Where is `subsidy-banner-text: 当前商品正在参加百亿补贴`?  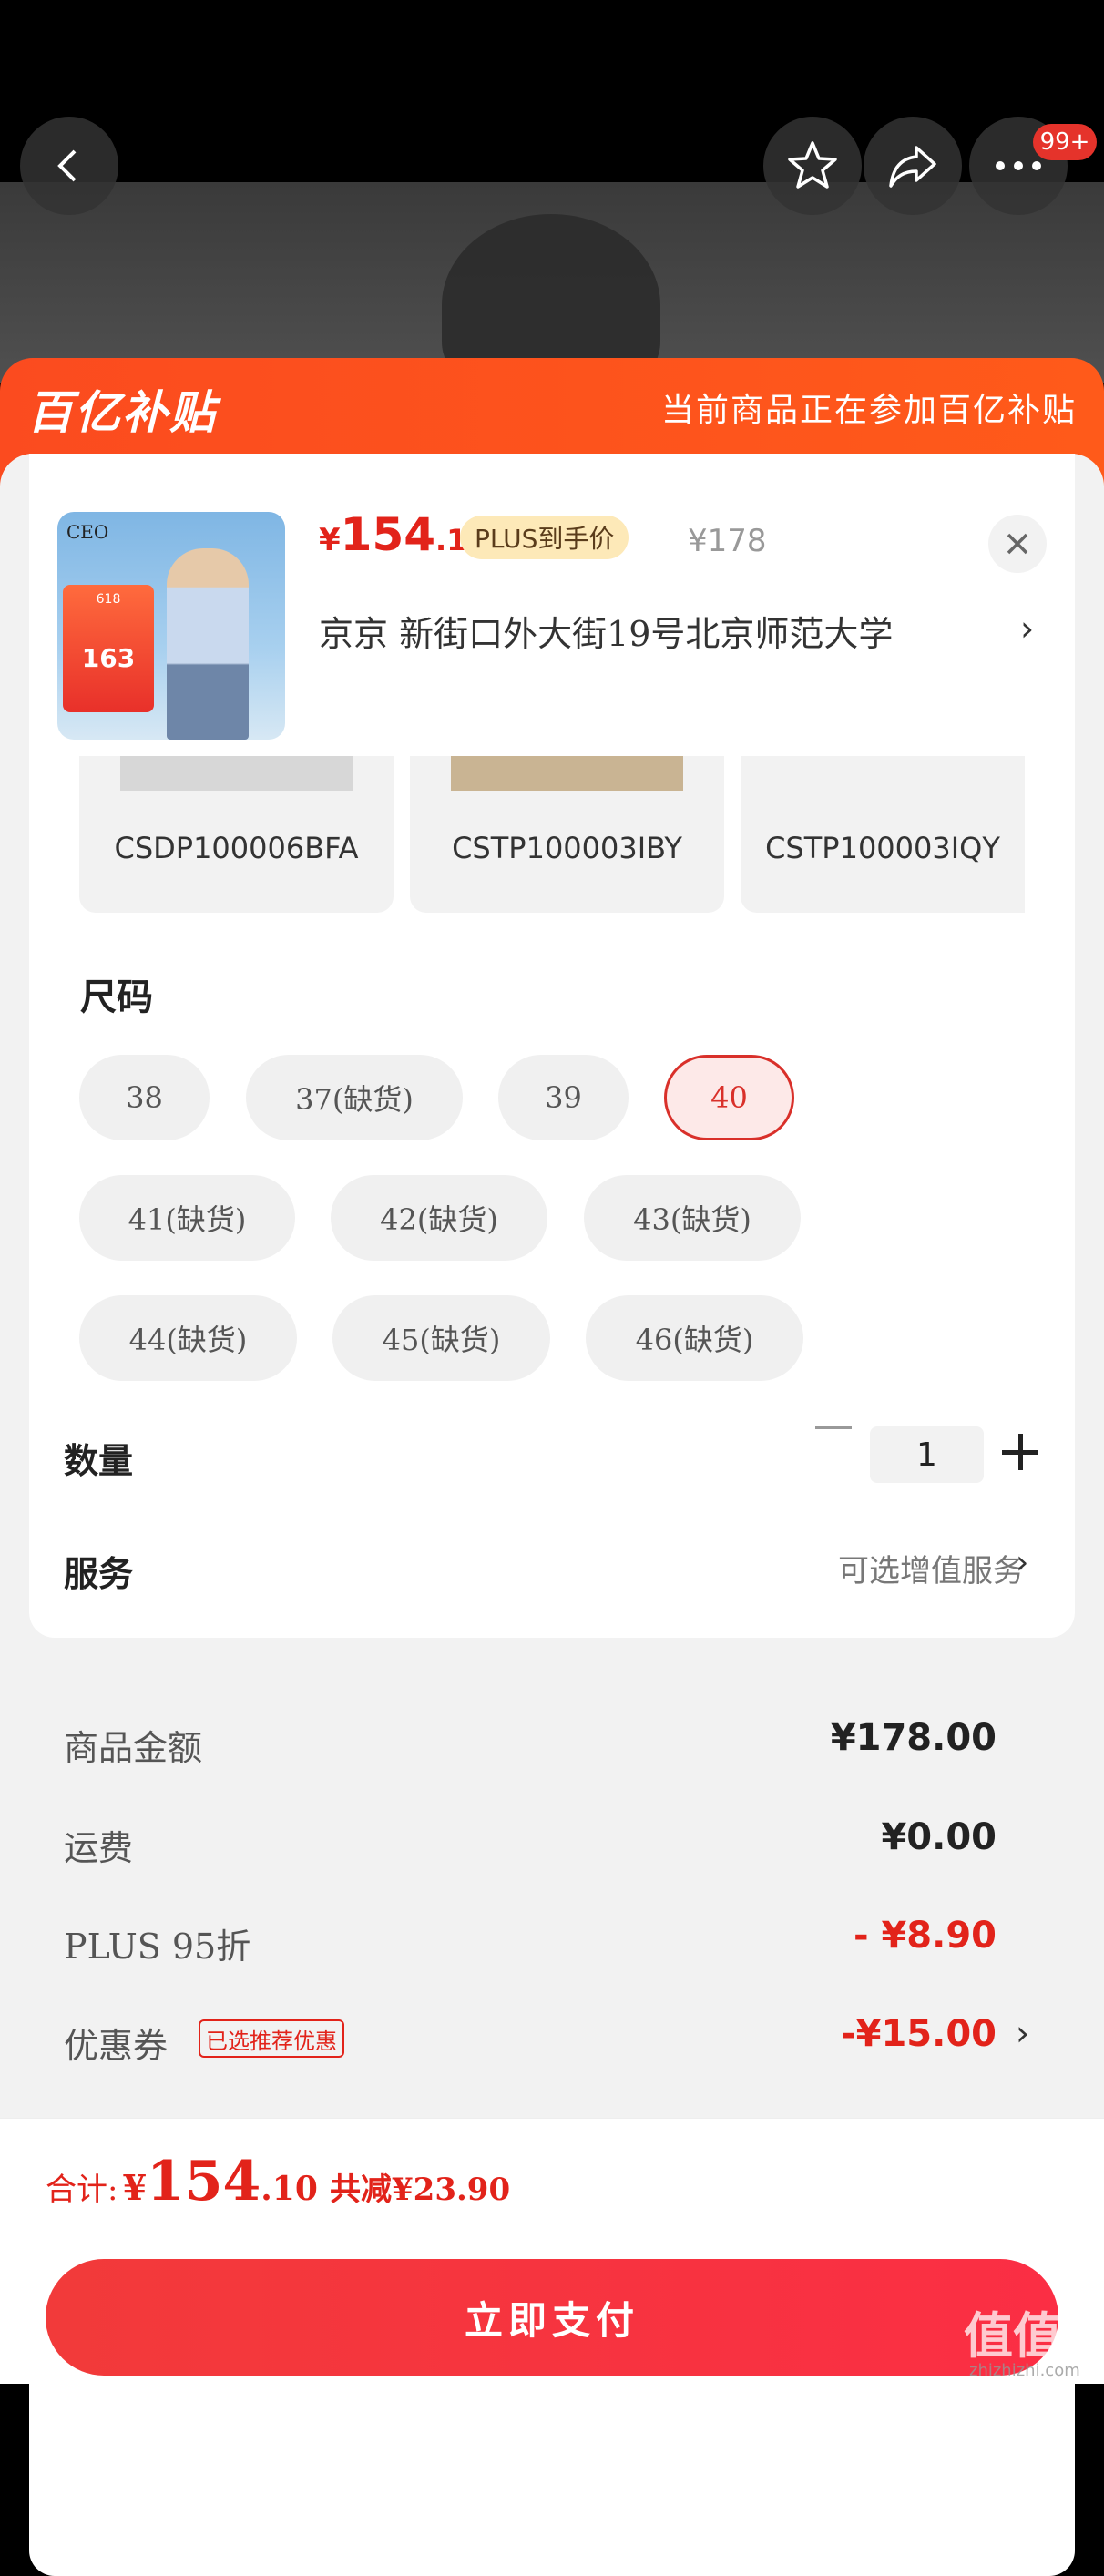 subsidy-banner-text: 当前商品正在参加百亿补贴 is located at coordinates (868, 410).